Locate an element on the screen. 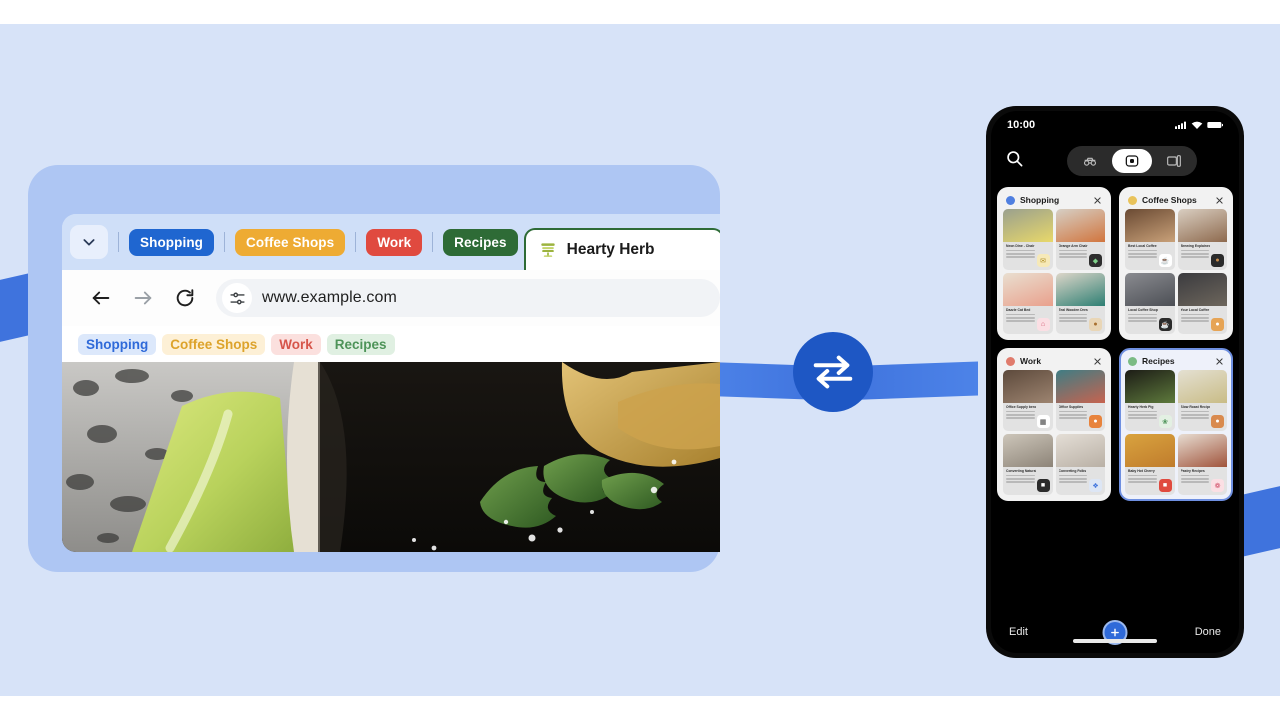 Image resolution: width=1280 pixels, height=720 pixels. group-card-header: Work is located at coordinates (1054, 362).